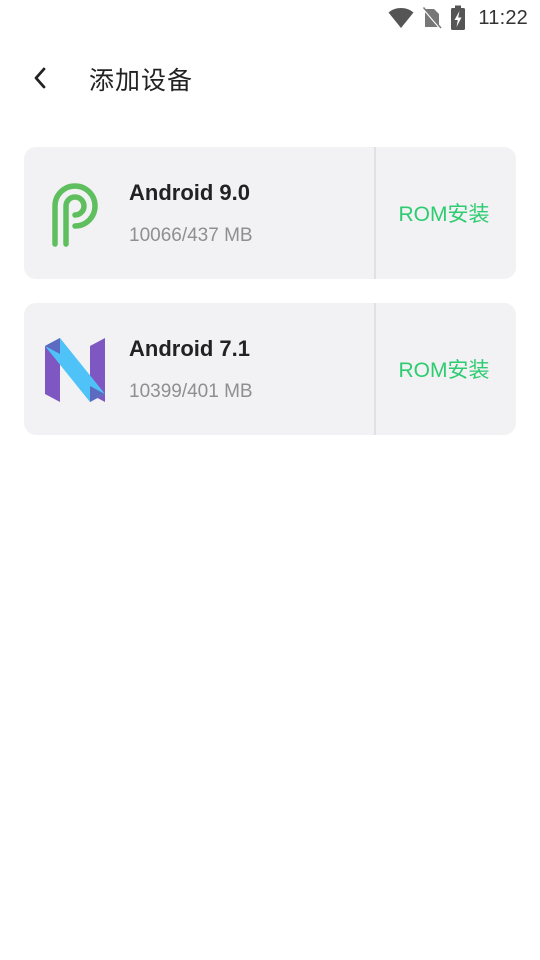 Image resolution: width=540 pixels, height=960 pixels. What do you see at coordinates (75, 214) in the screenshot?
I see `android-pie-logo` at bounding box center [75, 214].